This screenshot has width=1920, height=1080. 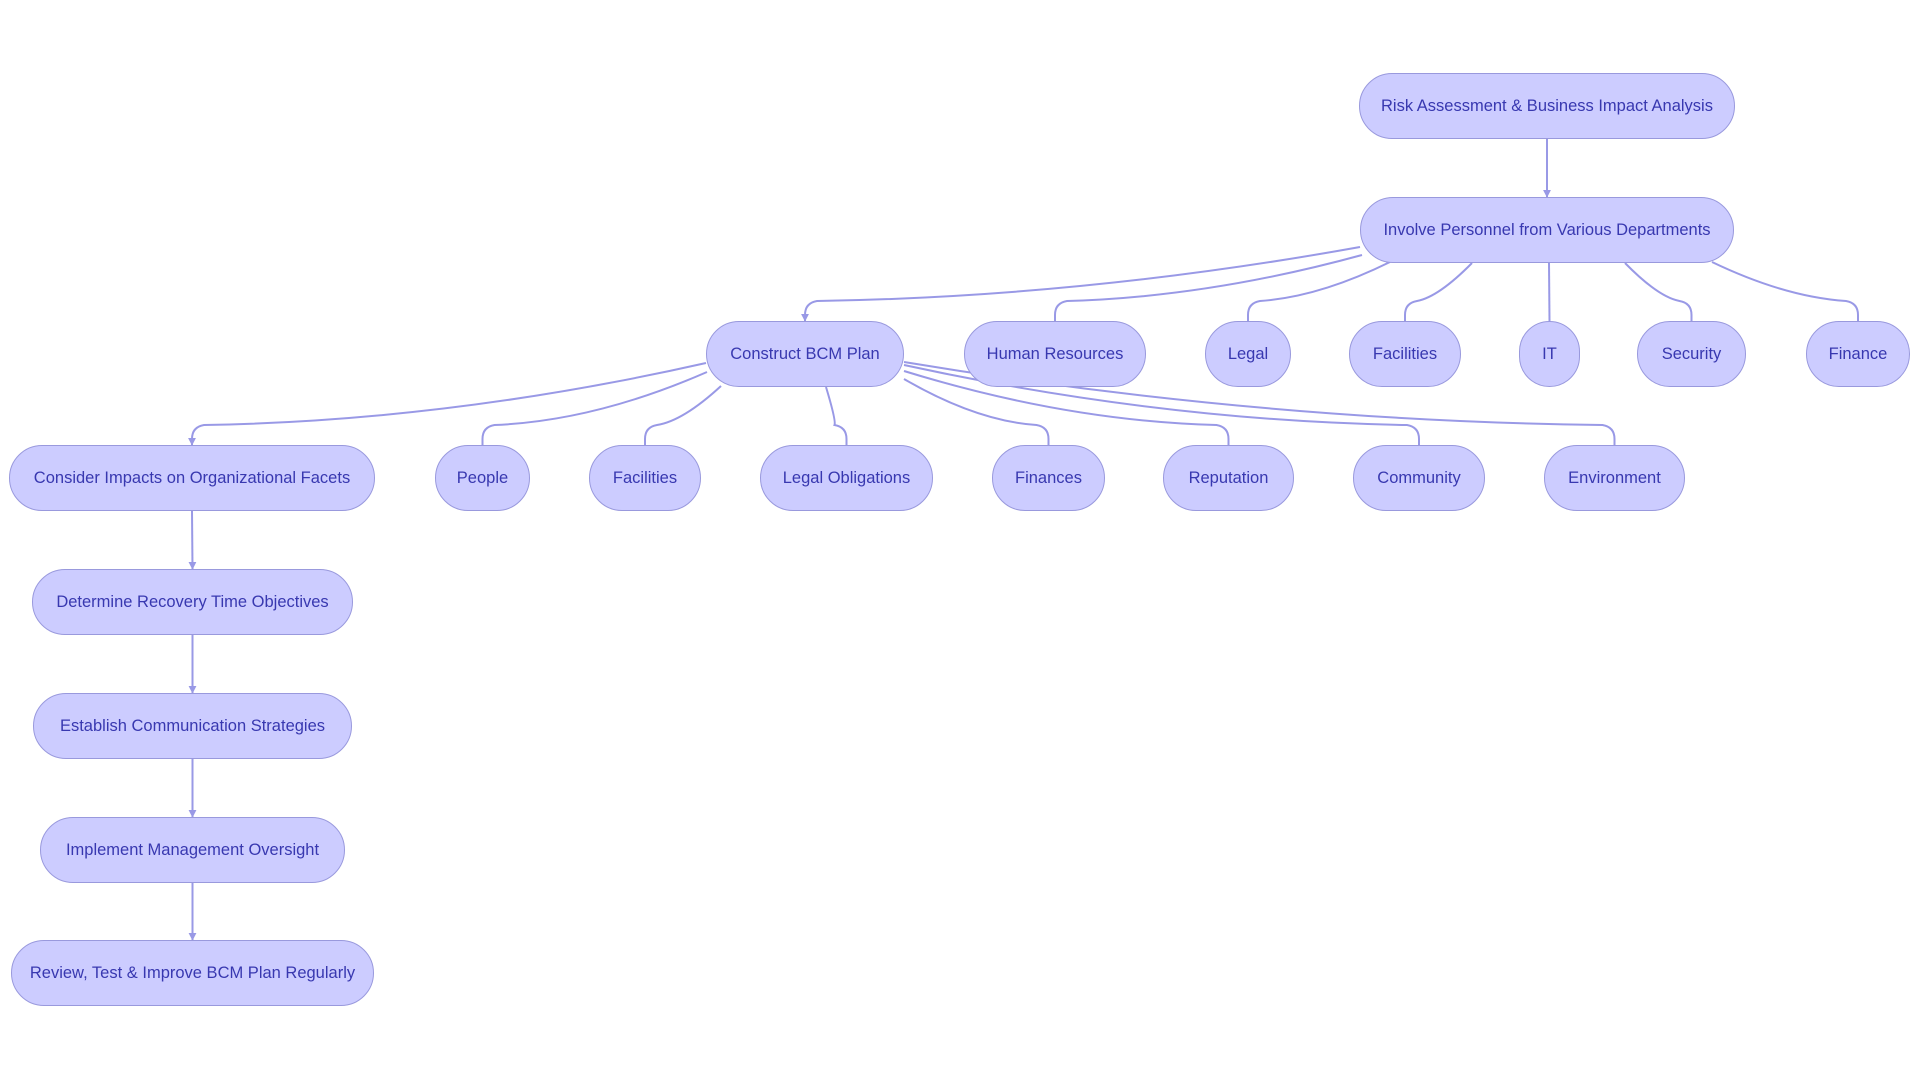 I want to click on node-construct-bcm-plan: Construct BCM Plan, so click(x=805, y=354).